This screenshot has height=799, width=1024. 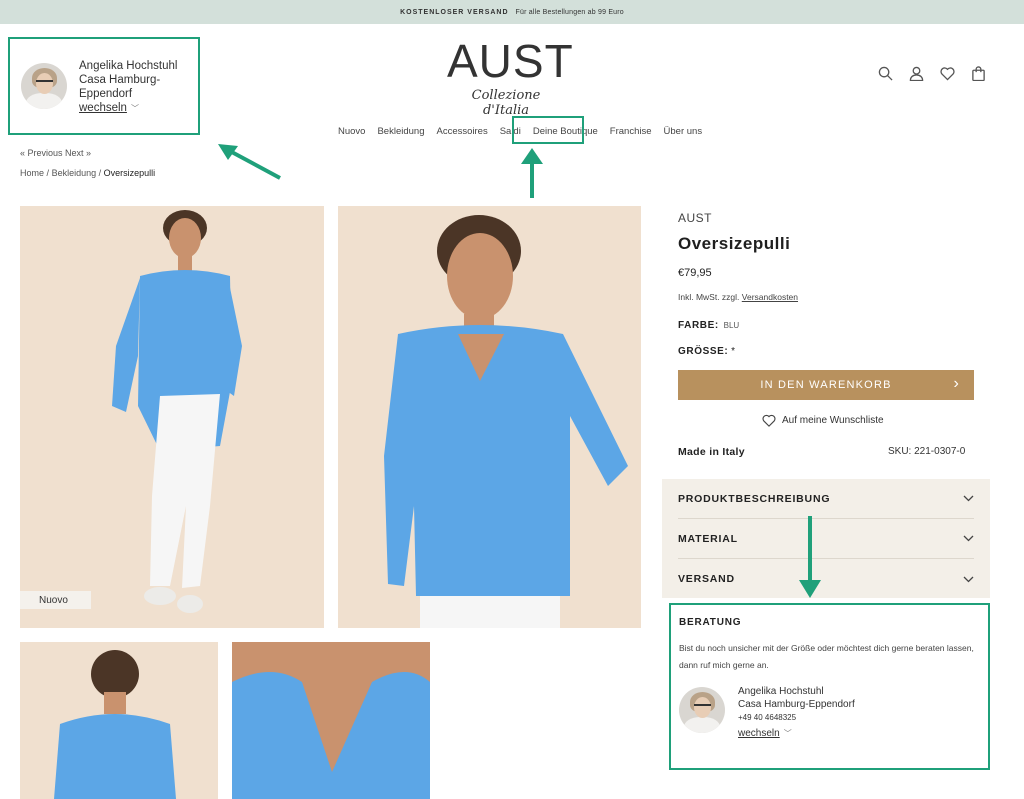 What do you see at coordinates (55, 153) in the screenshot?
I see `prev-next-links: « Previous Next »` at bounding box center [55, 153].